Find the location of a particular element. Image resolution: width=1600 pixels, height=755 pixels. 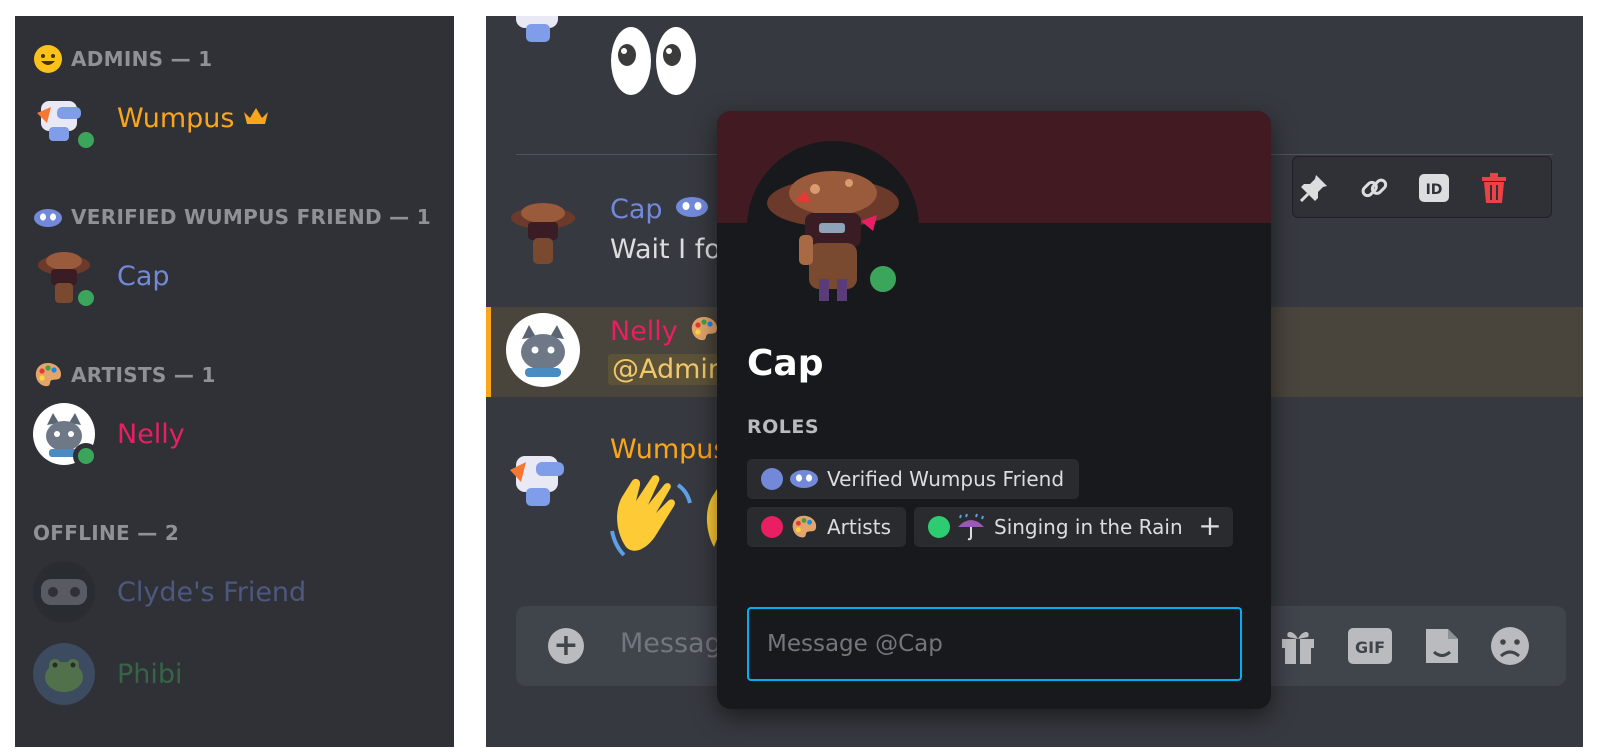

svg-text: ID is located at coordinates (1434, 190).